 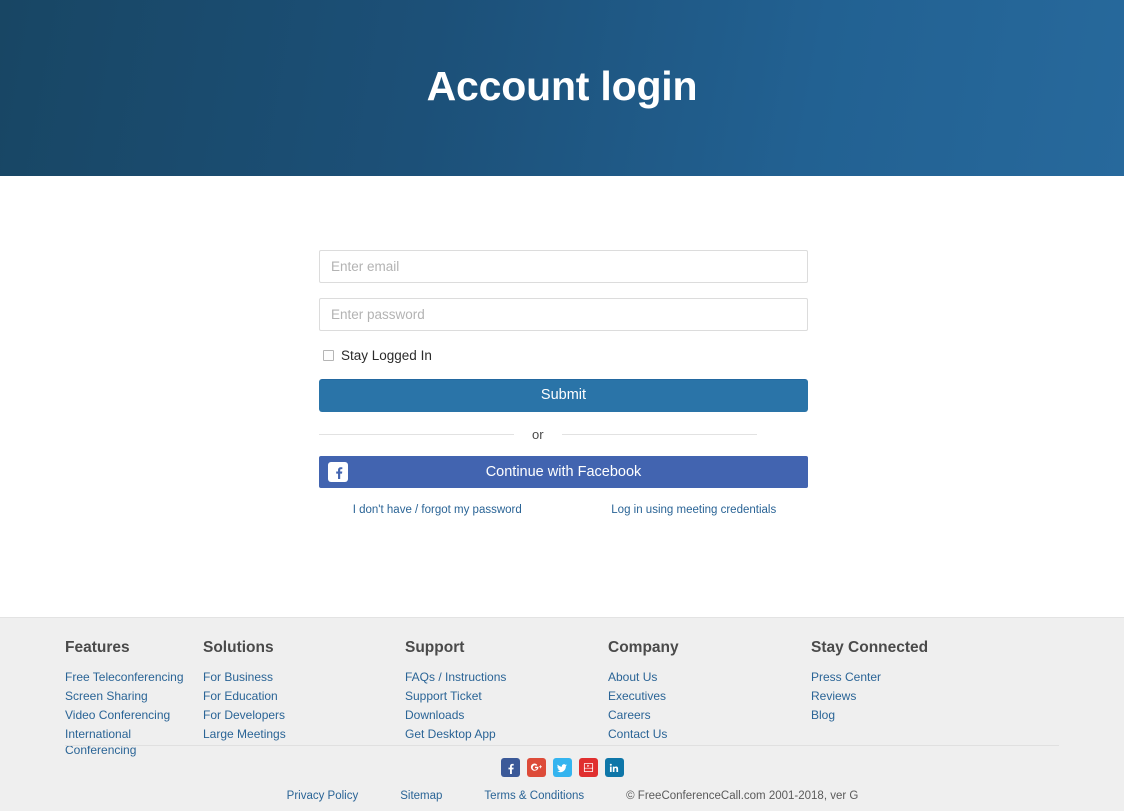 I want to click on footer-link-executives: Executives, so click(x=637, y=696).